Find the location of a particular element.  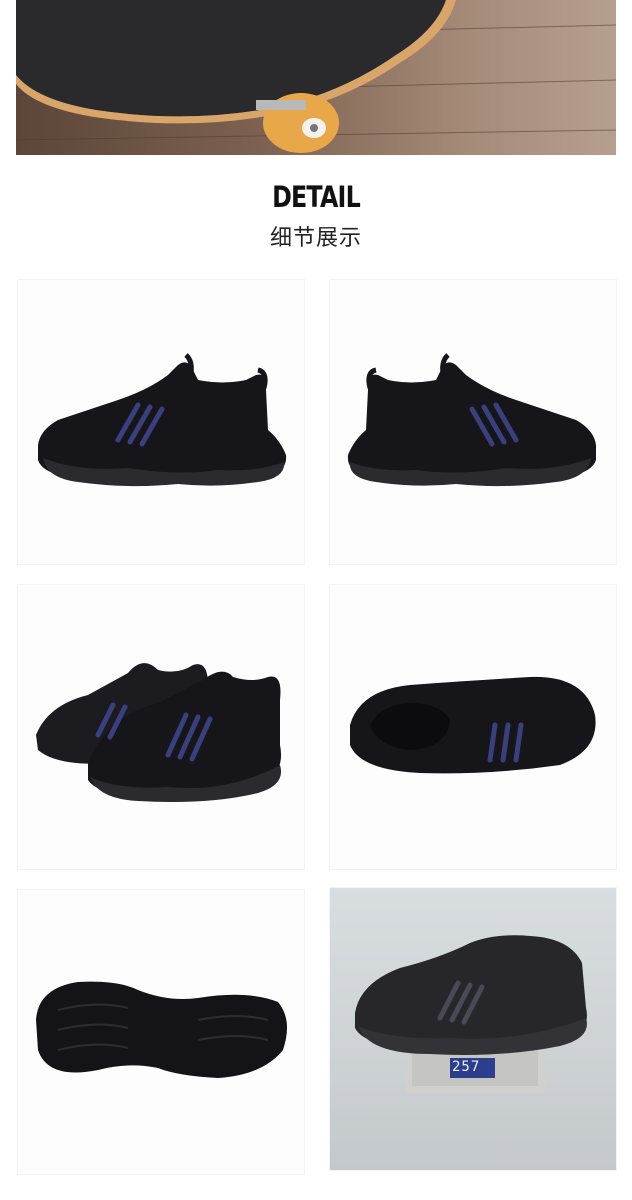

section-title-en: DETAIL is located at coordinates (316, 197).